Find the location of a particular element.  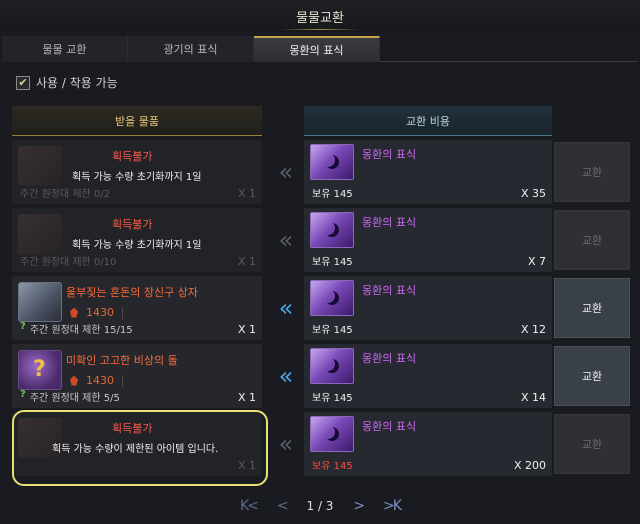

unidentified-mark: ? is located at coordinates (39, 369).